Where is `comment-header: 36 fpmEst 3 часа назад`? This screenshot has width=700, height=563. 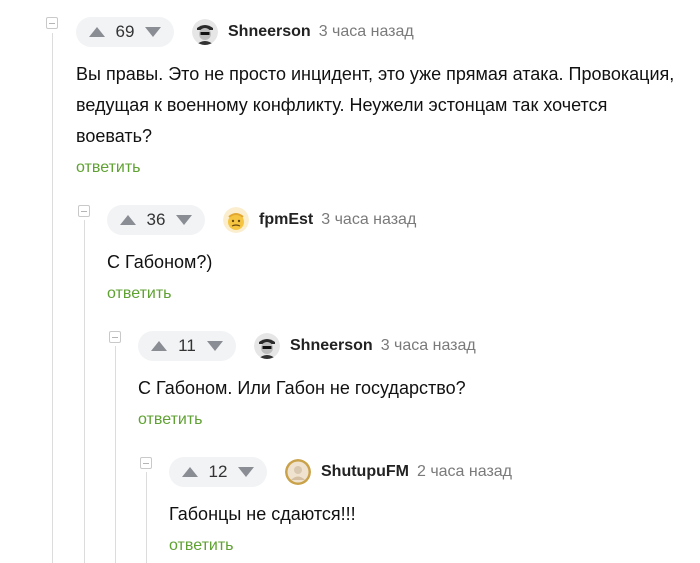
comment-header: 36 fpmEst 3 часа назад is located at coordinates (261, 220).